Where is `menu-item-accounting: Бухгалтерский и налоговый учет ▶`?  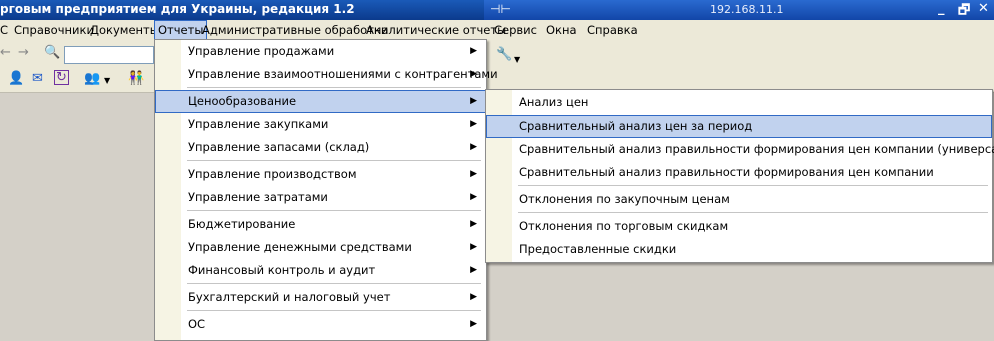 menu-item-accounting: Бухгалтерский и налоговый учет ▶ is located at coordinates (320, 297).